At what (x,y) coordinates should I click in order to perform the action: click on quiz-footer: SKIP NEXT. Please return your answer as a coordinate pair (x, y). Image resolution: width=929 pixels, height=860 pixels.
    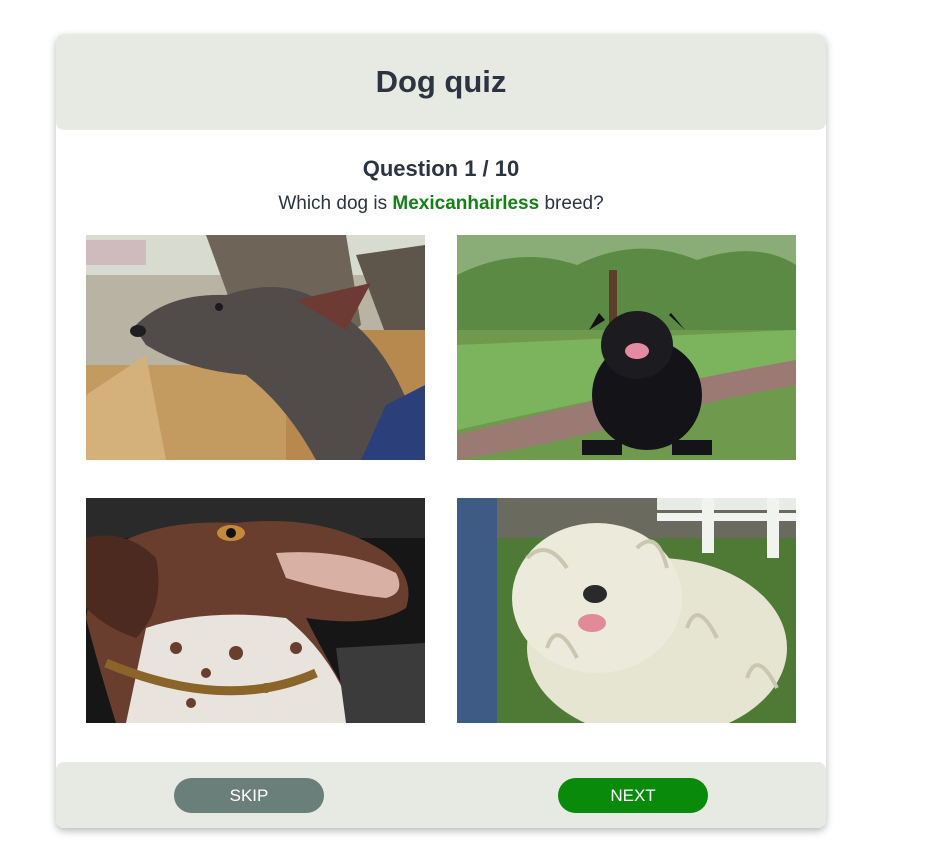
    Looking at the image, I should click on (441, 795).